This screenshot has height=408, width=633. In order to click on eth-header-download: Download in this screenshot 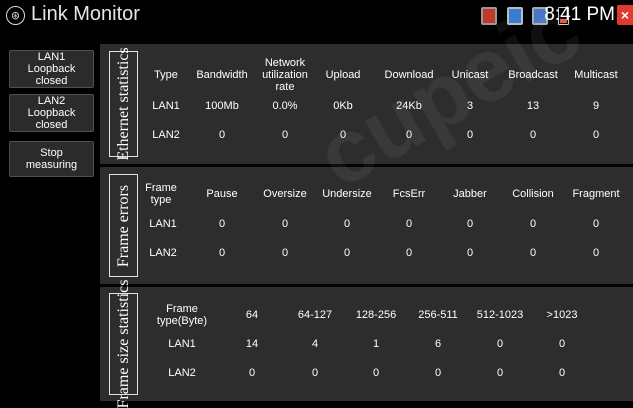, I will do `click(409, 75)`.